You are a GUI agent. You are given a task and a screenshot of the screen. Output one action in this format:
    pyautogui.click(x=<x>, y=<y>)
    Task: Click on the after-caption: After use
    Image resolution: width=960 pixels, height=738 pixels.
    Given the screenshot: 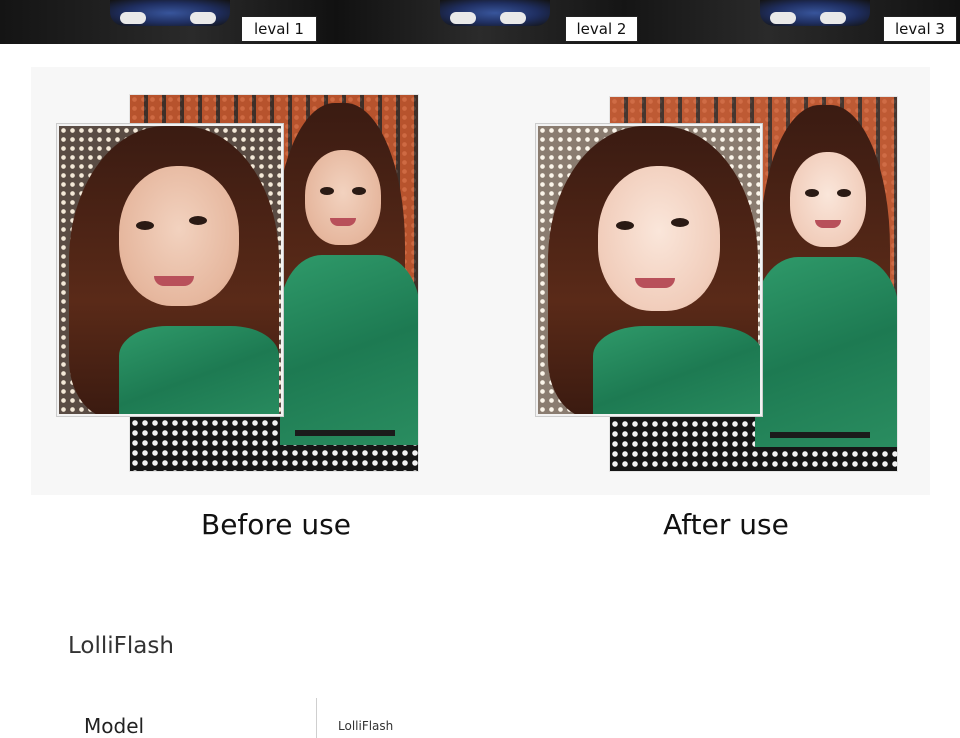 What is the action you would take?
    pyautogui.click(x=726, y=524)
    